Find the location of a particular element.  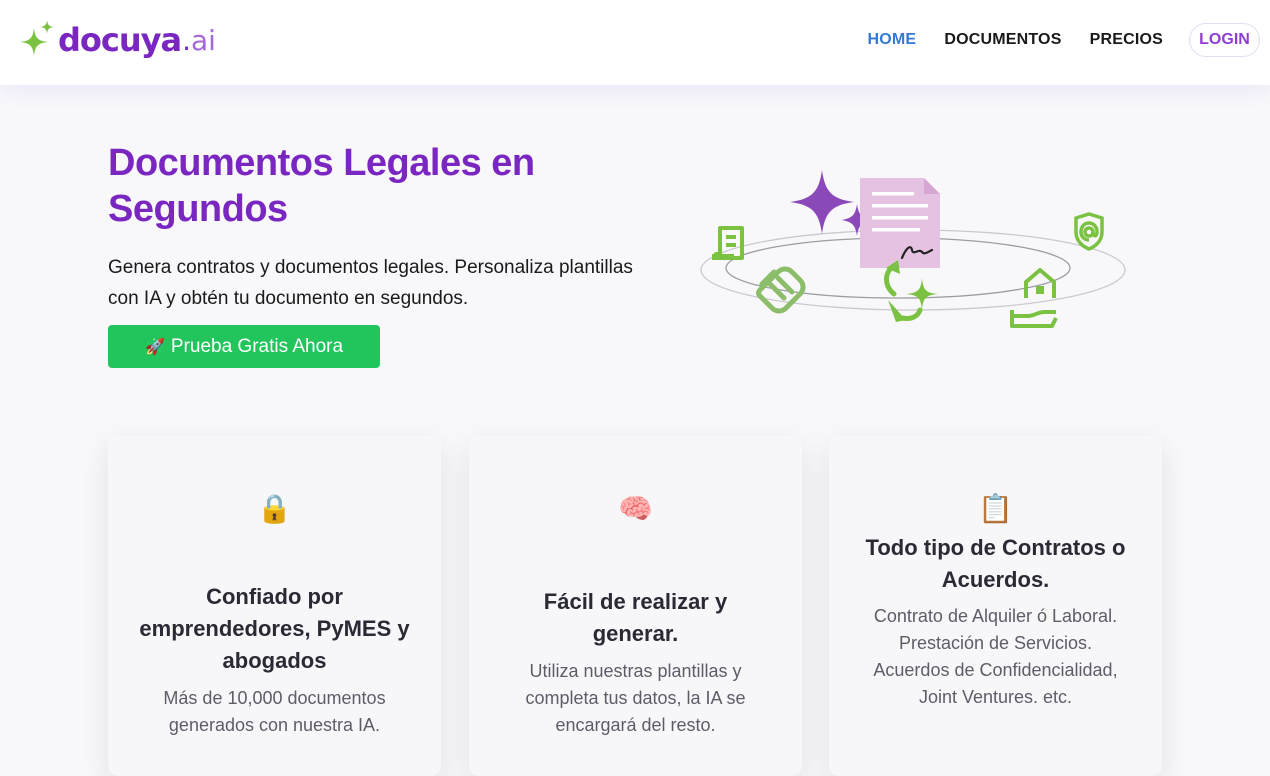

clipboard-icon: 📋 is located at coordinates (995, 508).